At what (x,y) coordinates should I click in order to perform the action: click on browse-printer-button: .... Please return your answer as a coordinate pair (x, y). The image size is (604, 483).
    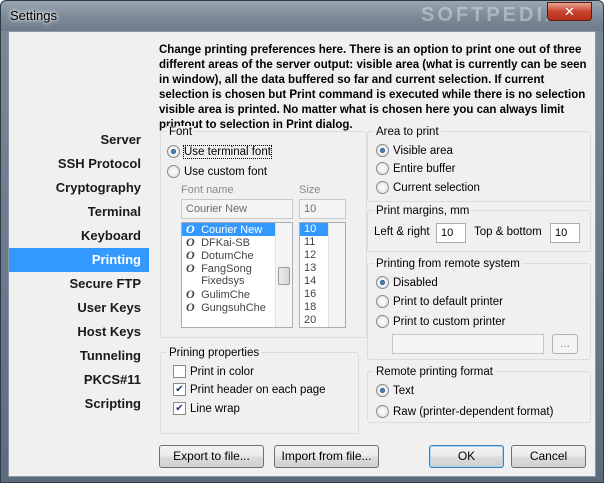
    Looking at the image, I should click on (565, 344).